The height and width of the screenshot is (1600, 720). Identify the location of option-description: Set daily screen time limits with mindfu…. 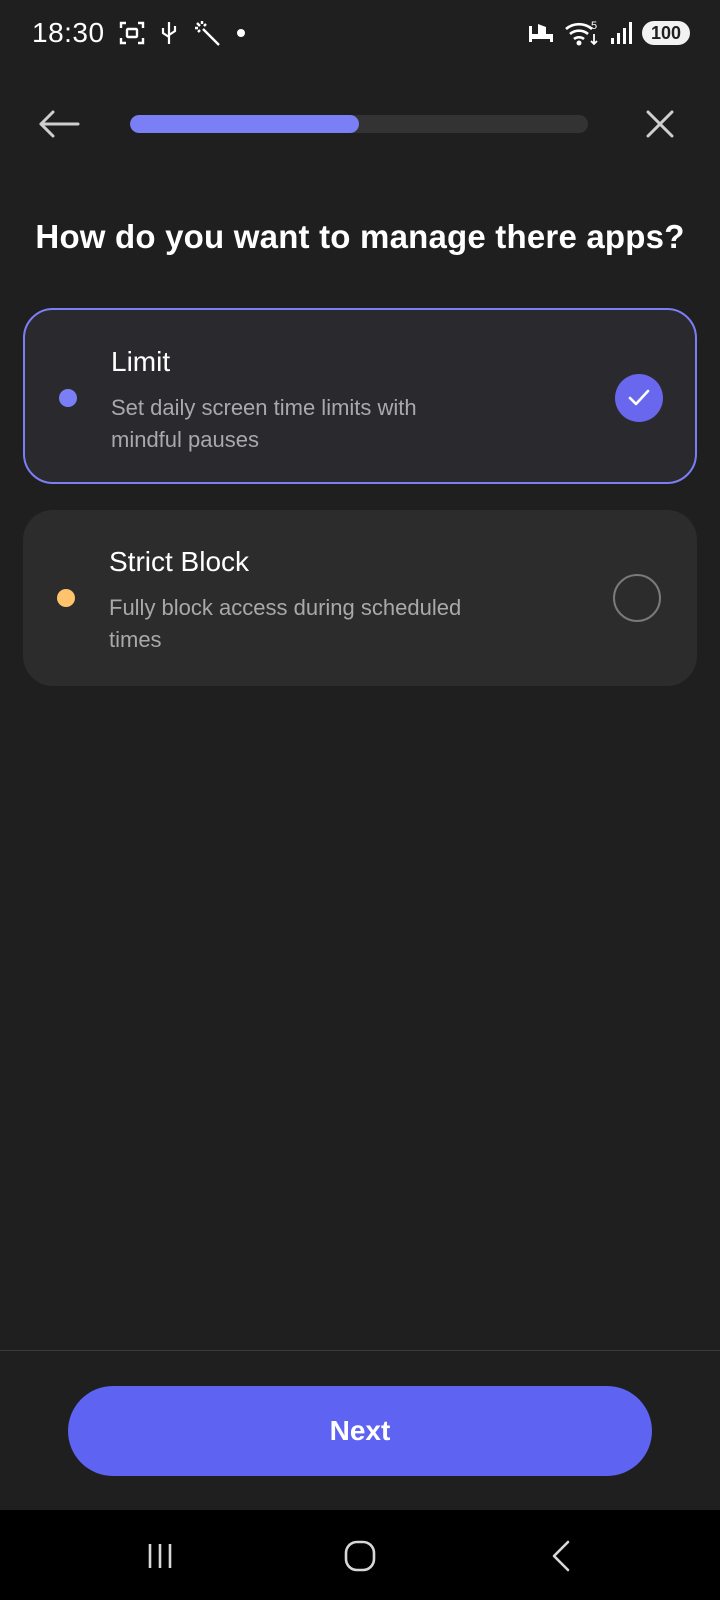
(264, 423).